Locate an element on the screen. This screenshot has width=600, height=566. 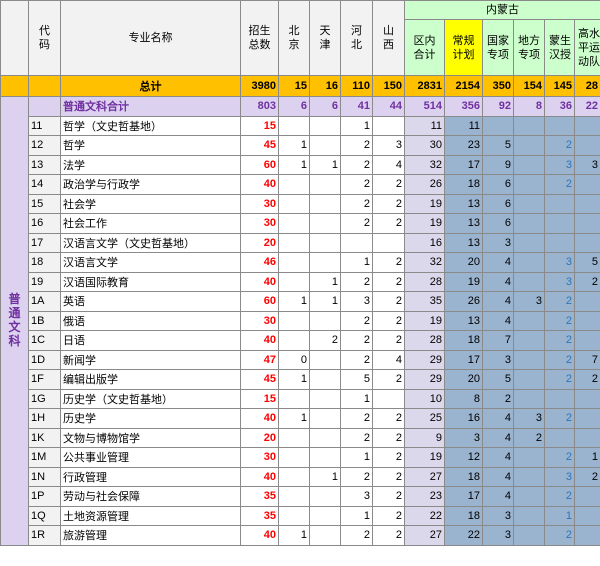
value-cell: 60 is located at coordinates (259, 301).